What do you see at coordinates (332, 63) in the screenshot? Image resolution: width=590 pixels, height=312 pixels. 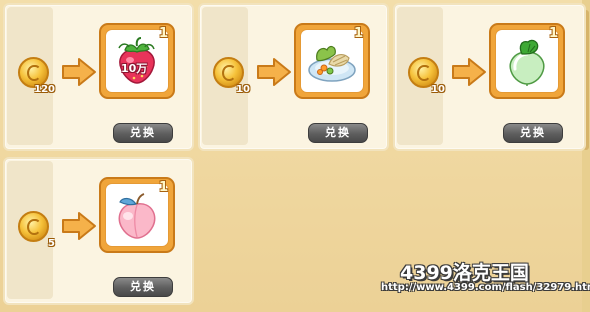 I see `food-plate-icon` at bounding box center [332, 63].